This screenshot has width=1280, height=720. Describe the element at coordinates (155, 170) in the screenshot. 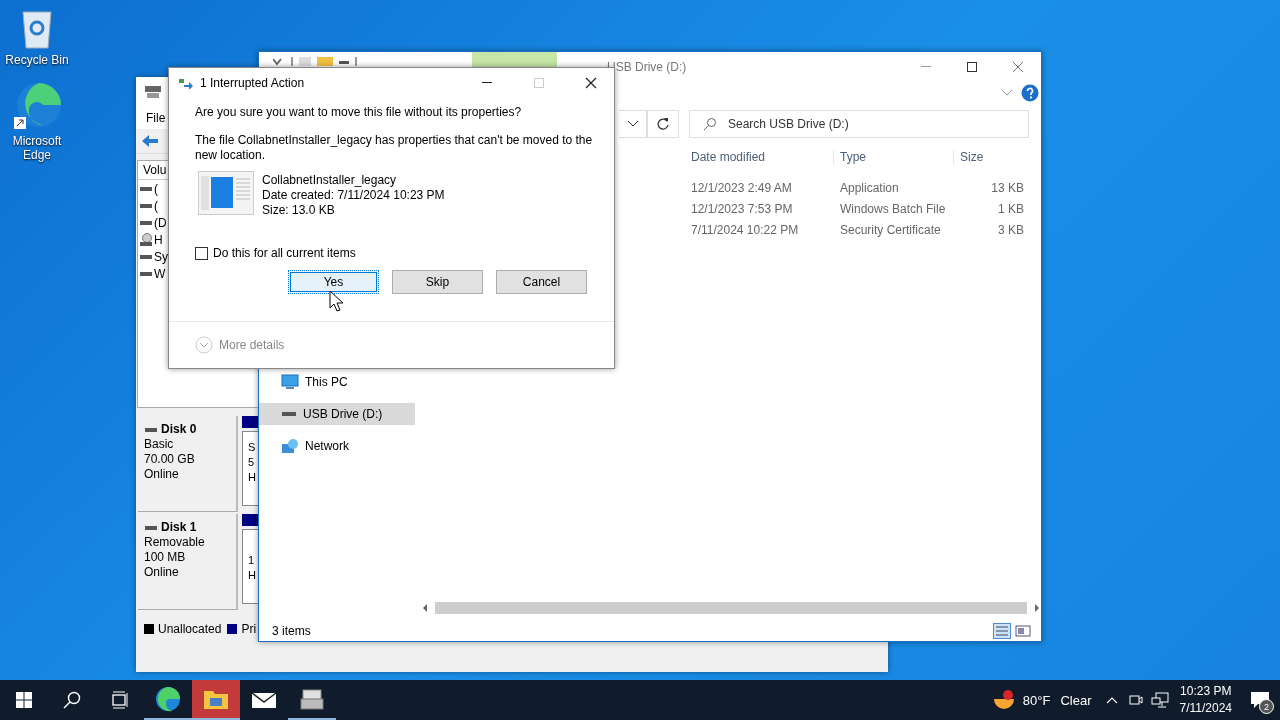

I see `column-header: Volu` at that location.